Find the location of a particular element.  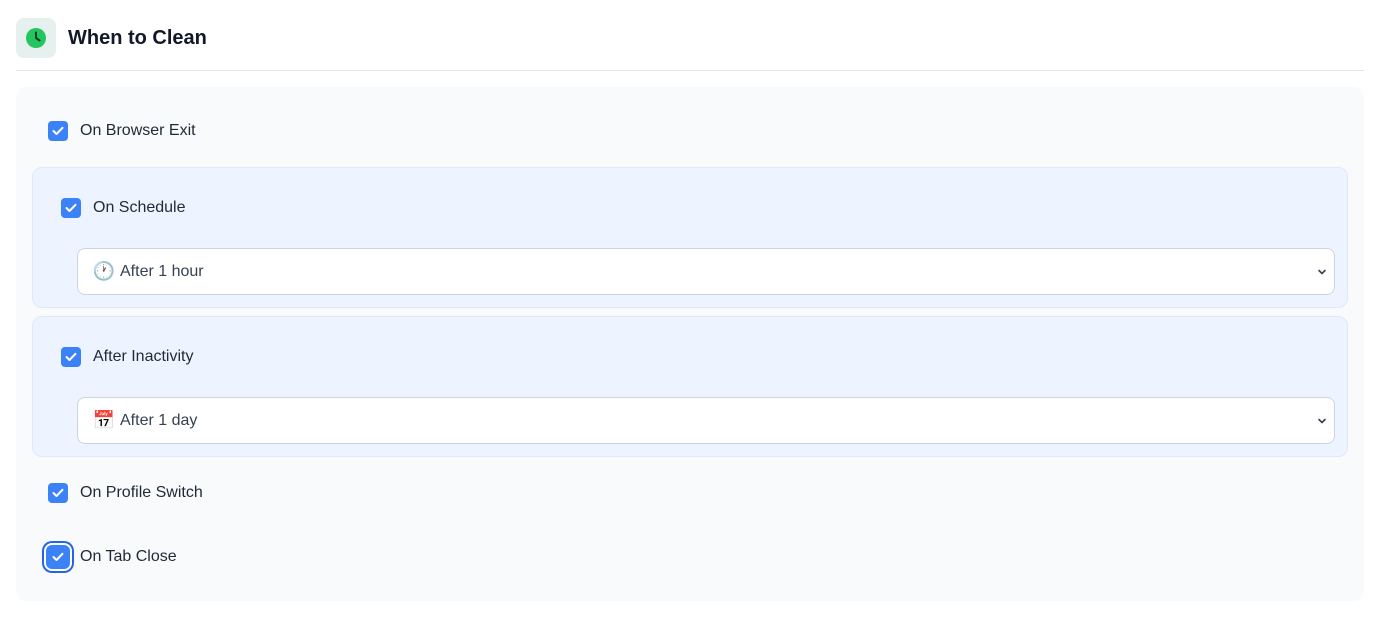

browser-exit-label: On Browser Exit is located at coordinates (138, 130).